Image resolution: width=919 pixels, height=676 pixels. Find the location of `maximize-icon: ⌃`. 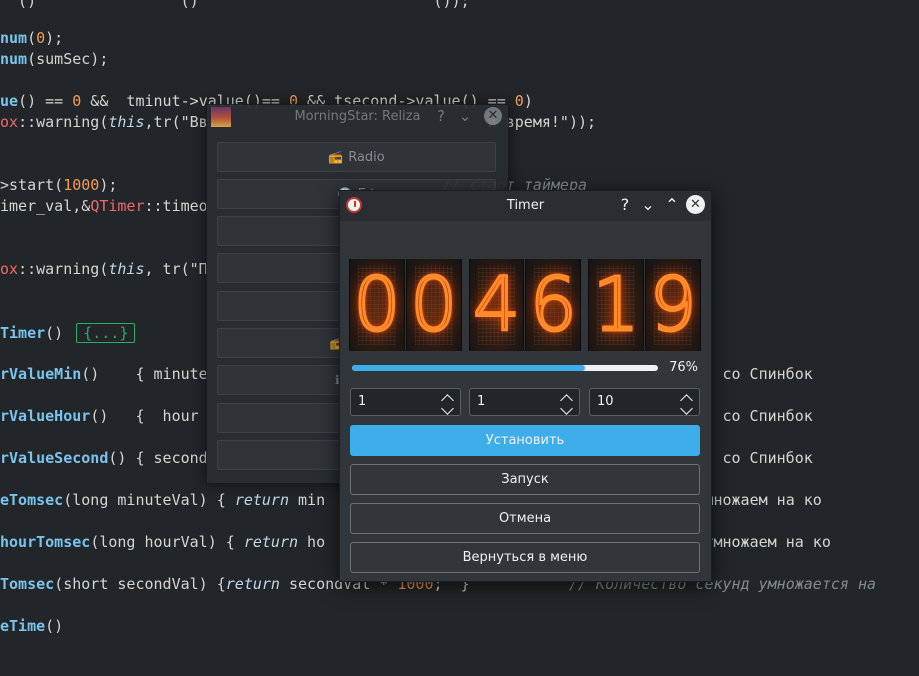

maximize-icon: ⌃ is located at coordinates (672, 205).